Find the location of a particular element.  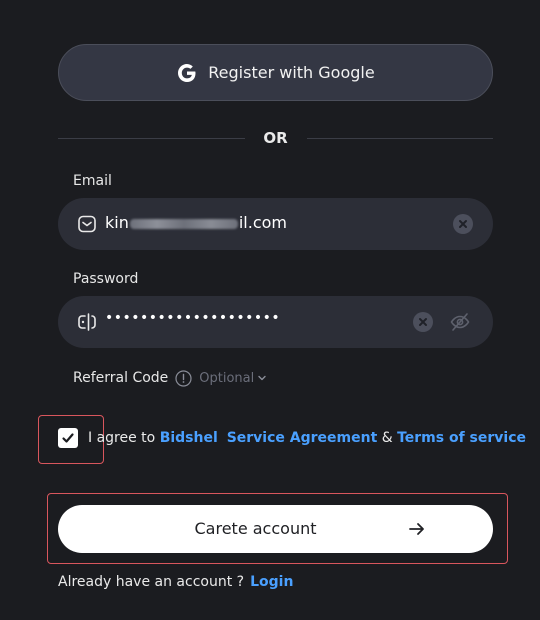

create-account-label: Carete account is located at coordinates (255, 528).